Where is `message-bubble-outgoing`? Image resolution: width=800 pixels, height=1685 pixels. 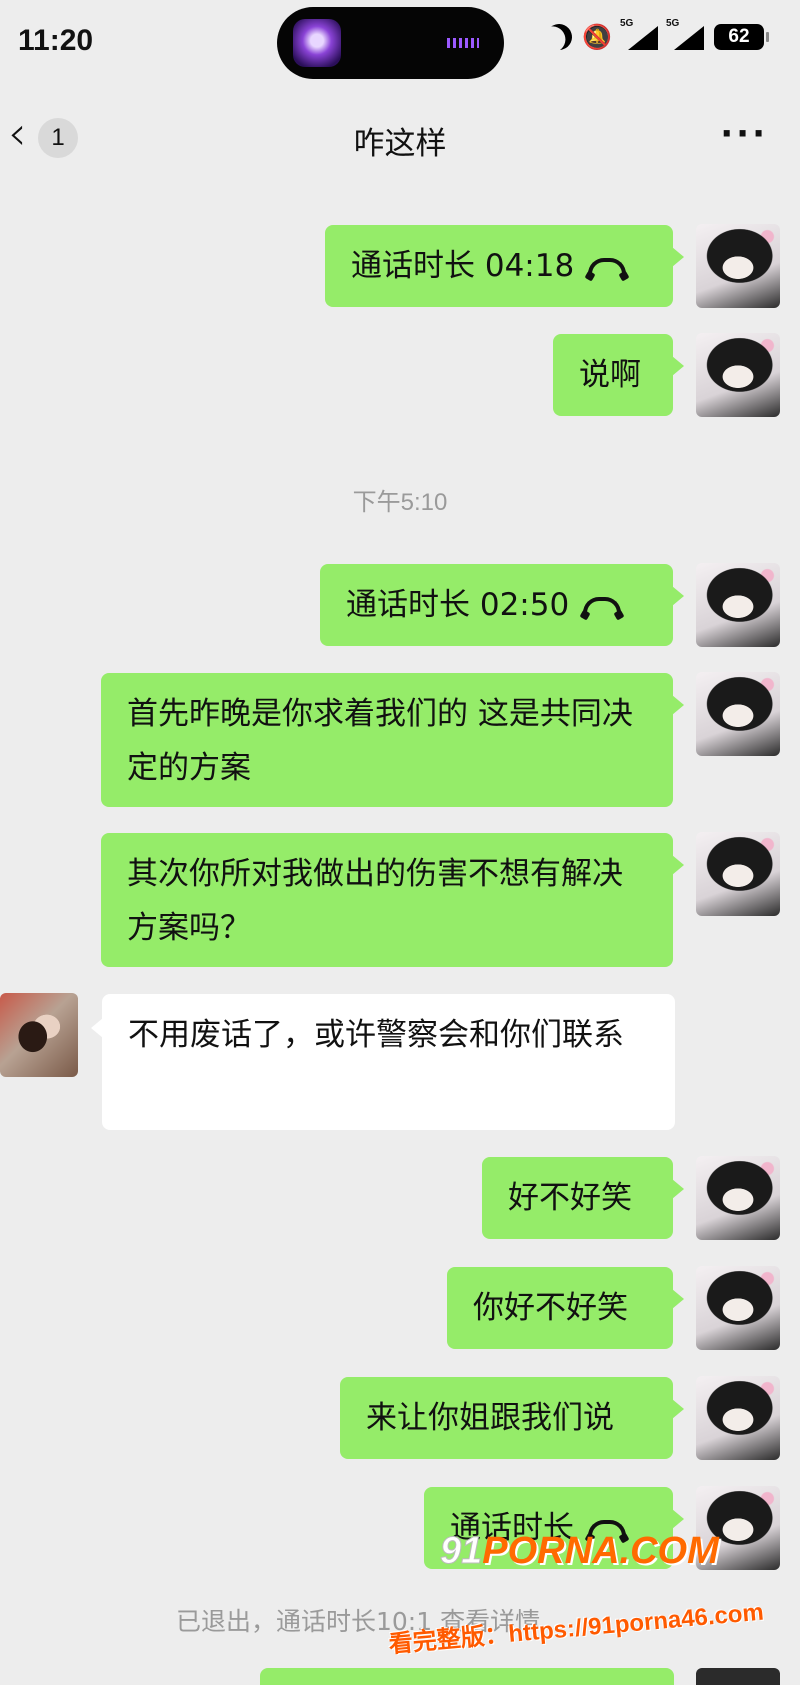 message-bubble-outgoing is located at coordinates (467, 1676).